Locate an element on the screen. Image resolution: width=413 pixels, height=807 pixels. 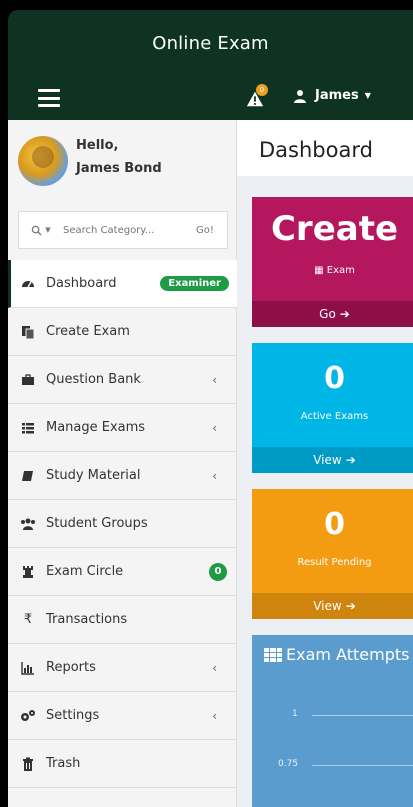
chevron-down-icon: ▼ is located at coordinates (48, 230).